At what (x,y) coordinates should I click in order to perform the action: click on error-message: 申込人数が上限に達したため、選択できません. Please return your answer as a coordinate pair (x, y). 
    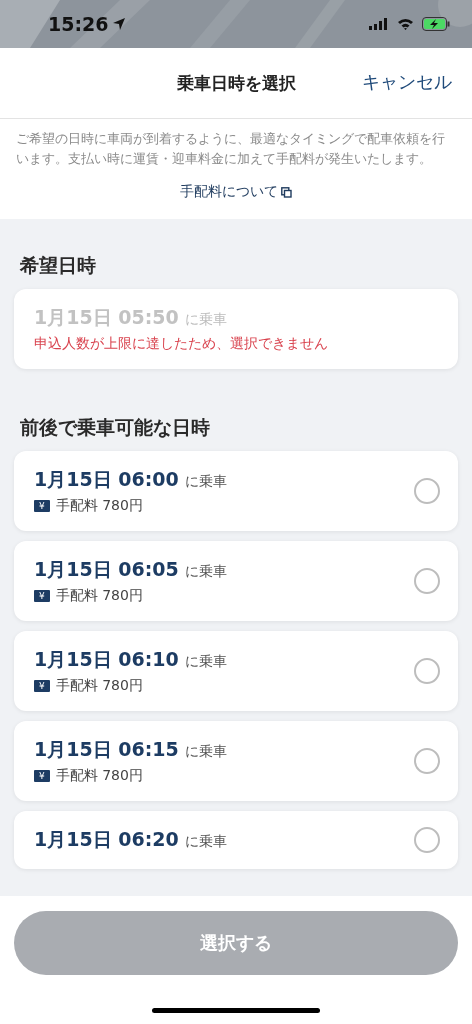
    Looking at the image, I should click on (181, 344).